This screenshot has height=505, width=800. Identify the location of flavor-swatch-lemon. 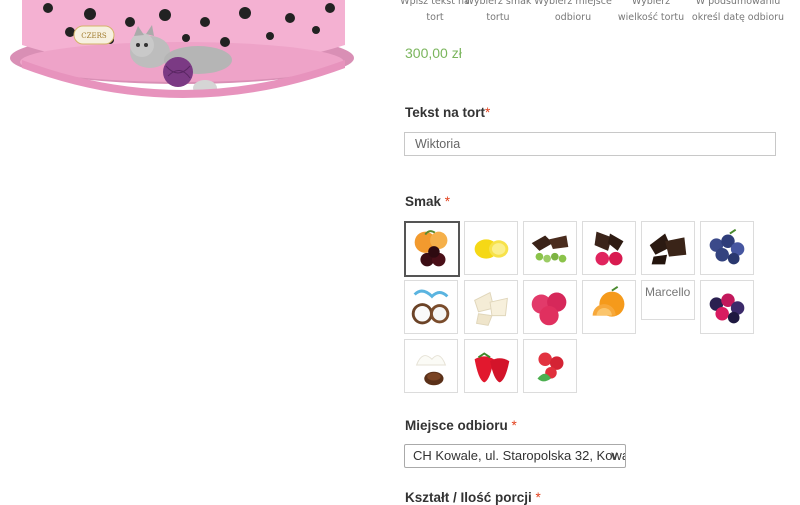
(491, 248).